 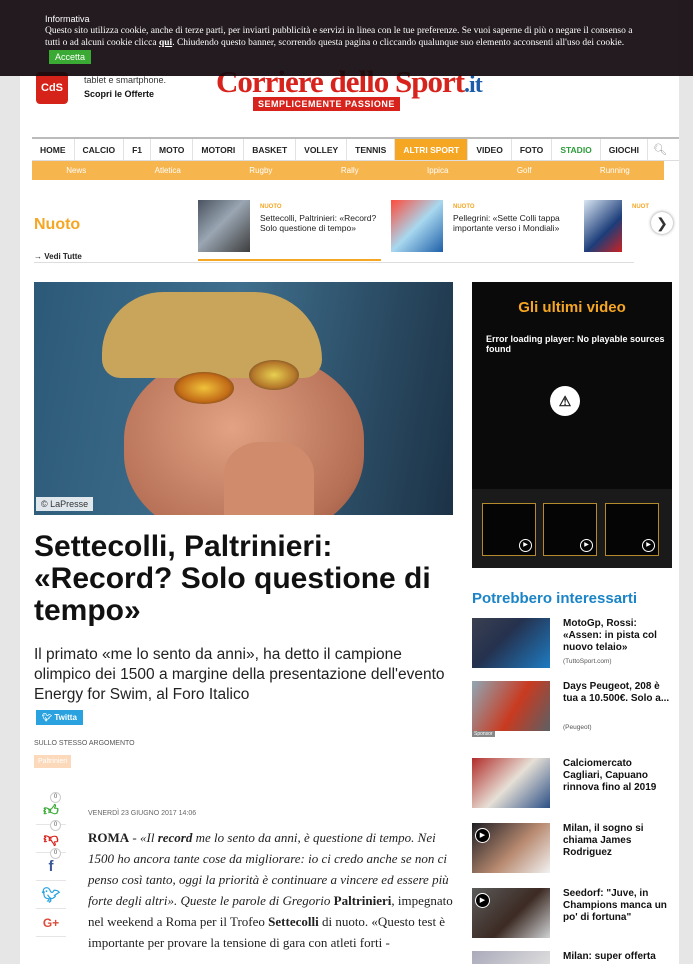 I want to click on nav-item-basket: BASKET, so click(x=270, y=149).